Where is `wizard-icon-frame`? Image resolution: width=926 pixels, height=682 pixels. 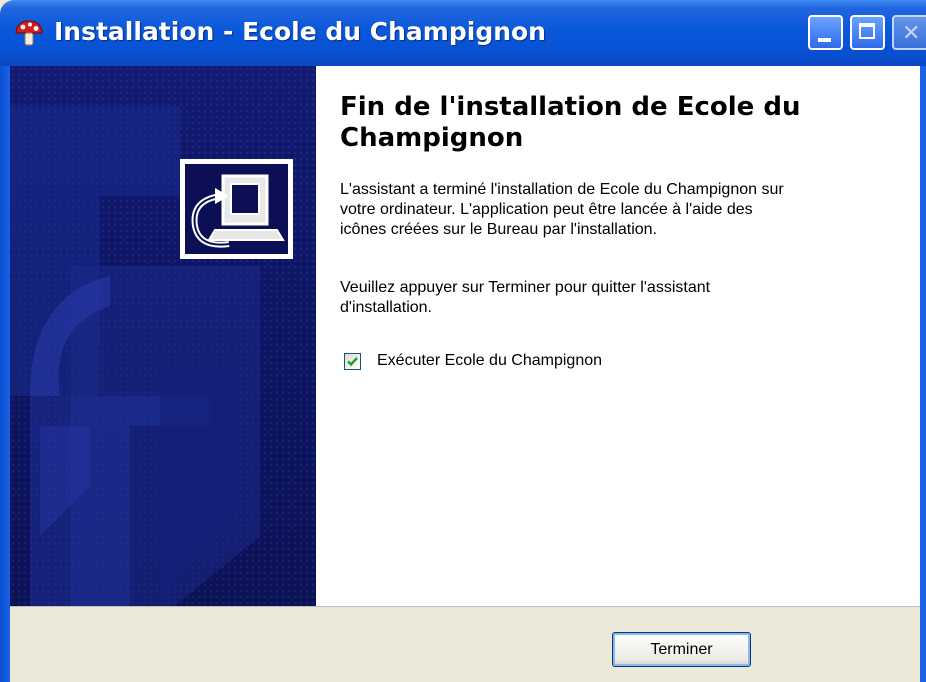
wizard-icon-frame is located at coordinates (236, 209).